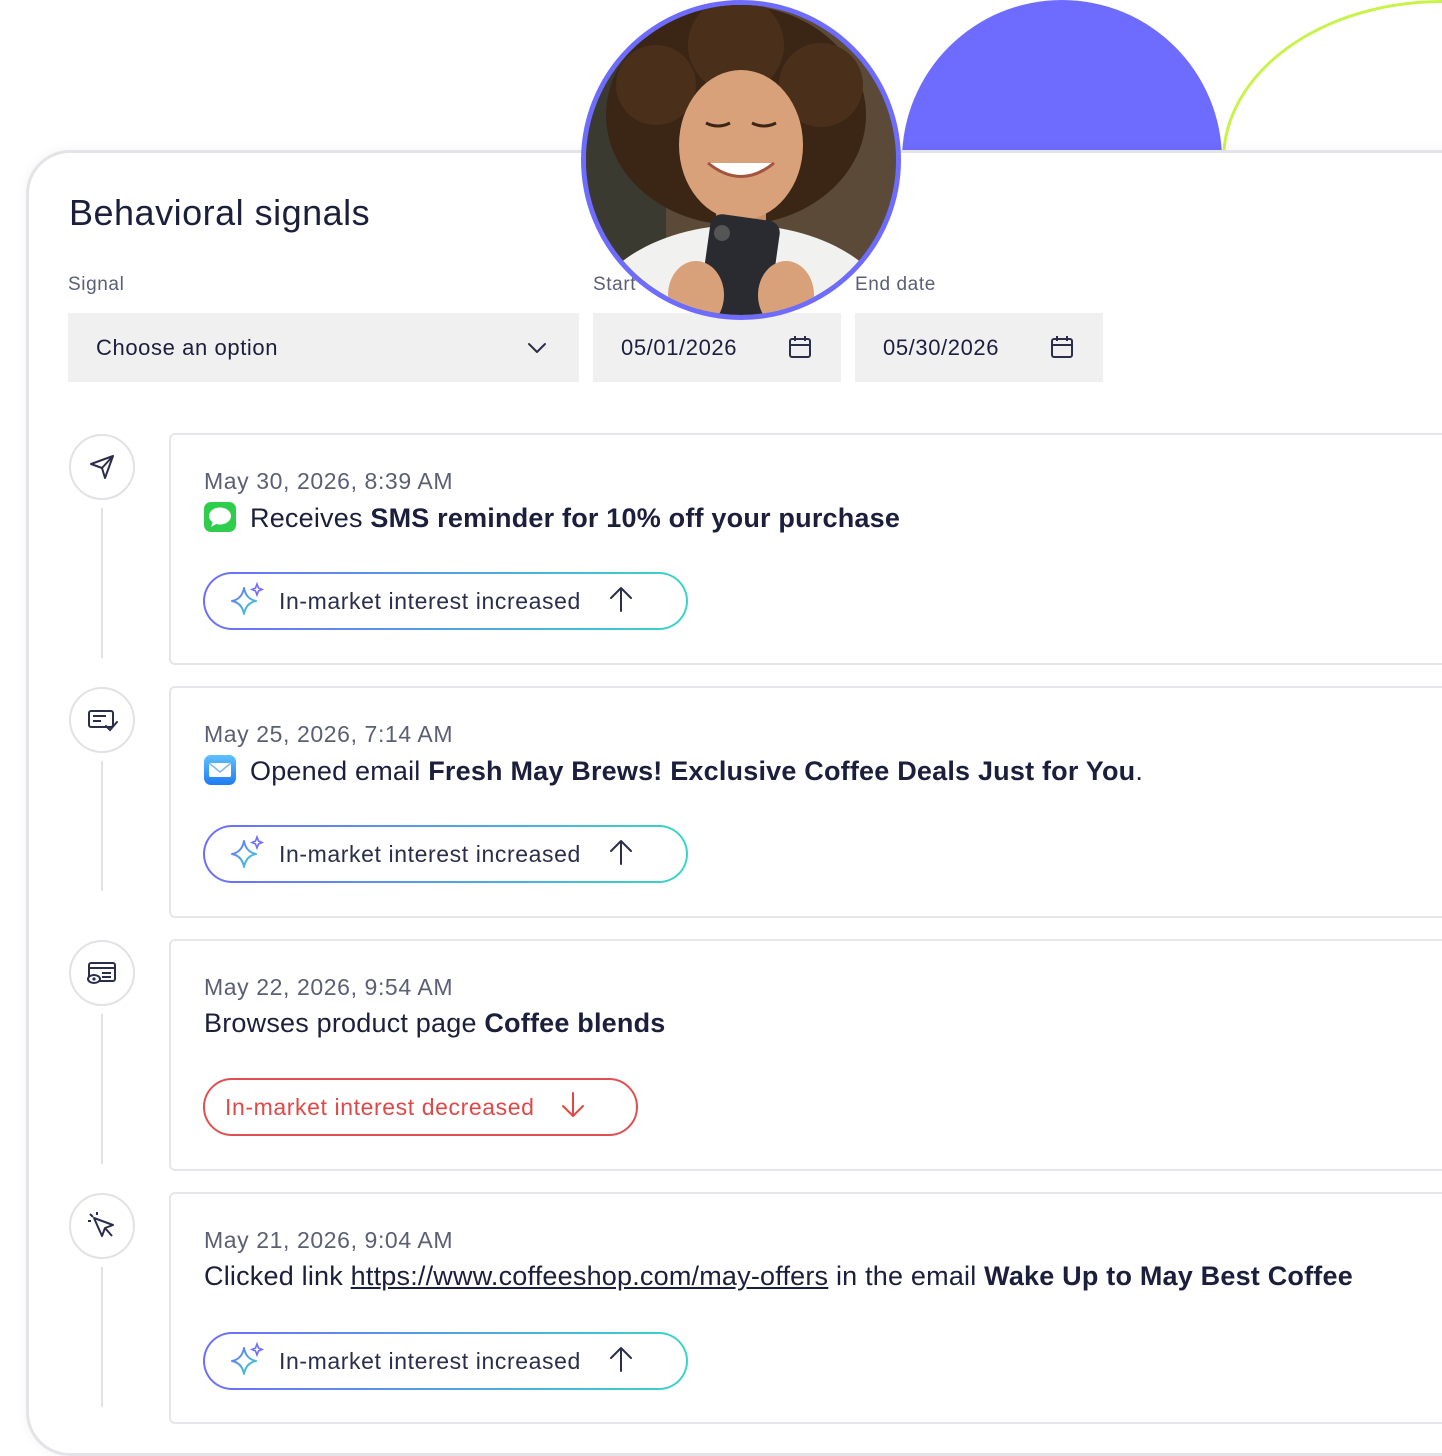 The image size is (1442, 1456). I want to click on mail-app-icon, so click(220, 773).